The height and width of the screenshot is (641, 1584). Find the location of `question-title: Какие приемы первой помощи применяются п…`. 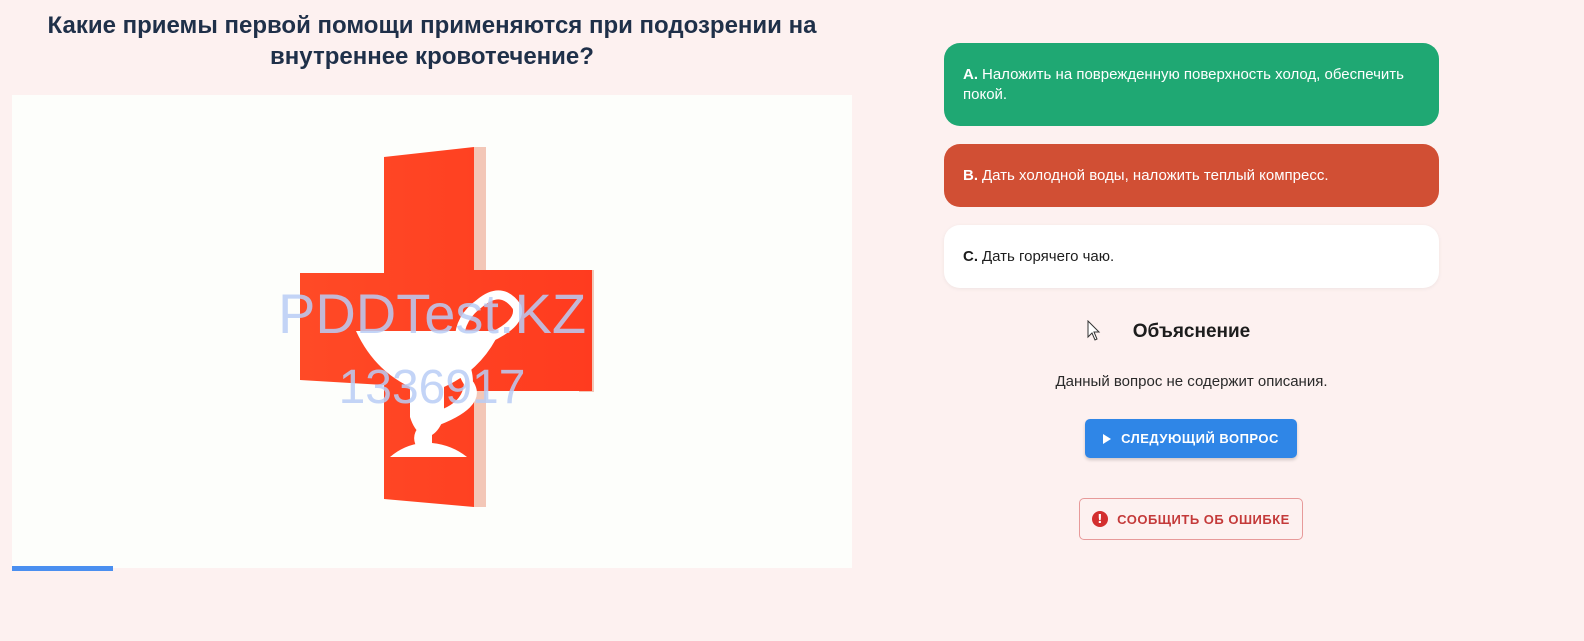

question-title: Какие приемы первой помощи применяются п… is located at coordinates (432, 41).